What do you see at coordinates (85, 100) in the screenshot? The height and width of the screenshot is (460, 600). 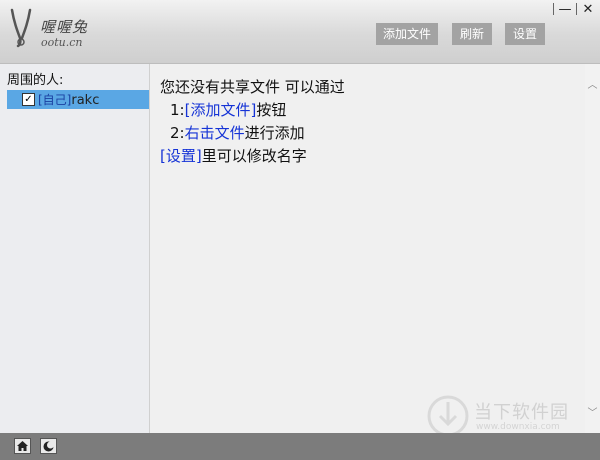 I see `peer-name: rakc` at bounding box center [85, 100].